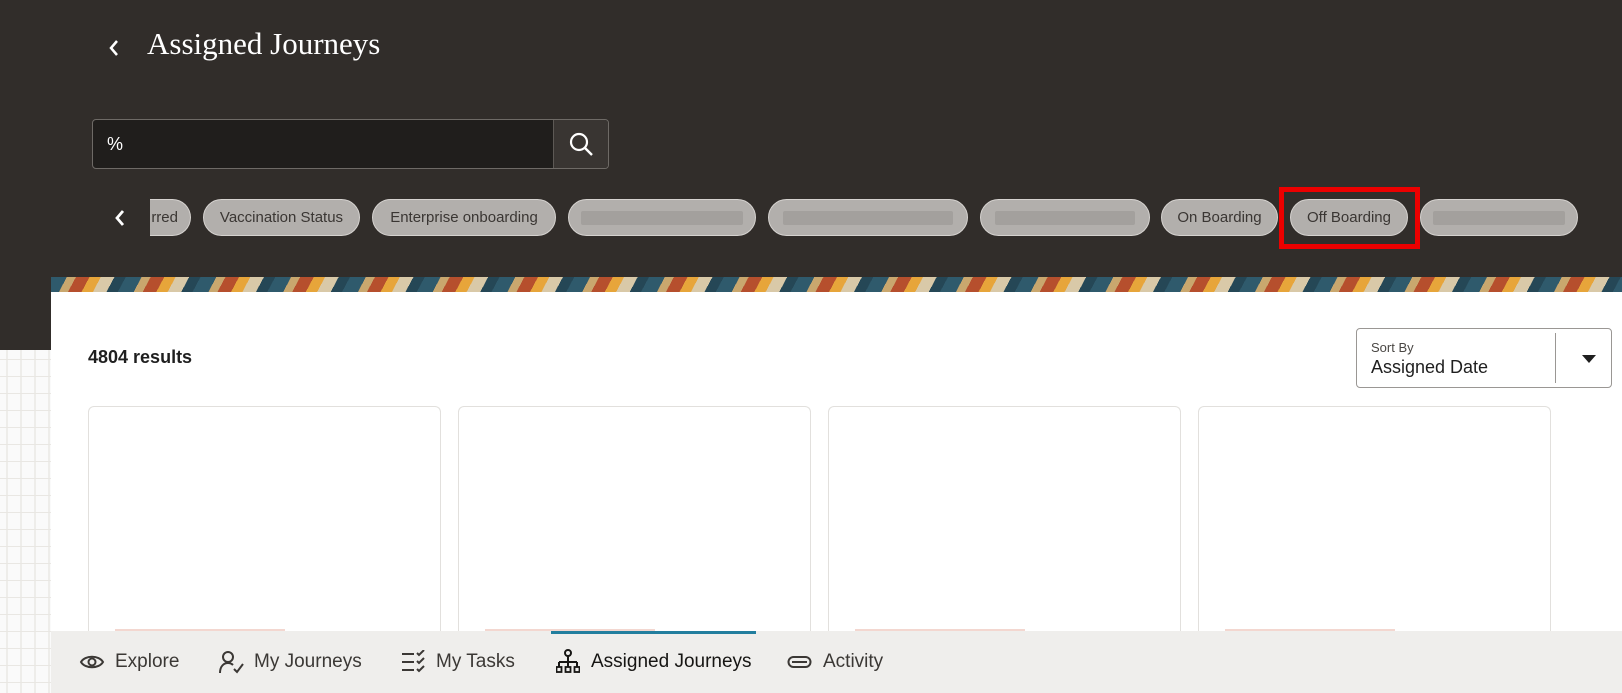  What do you see at coordinates (25, 521) in the screenshot?
I see `background-texture` at bounding box center [25, 521].